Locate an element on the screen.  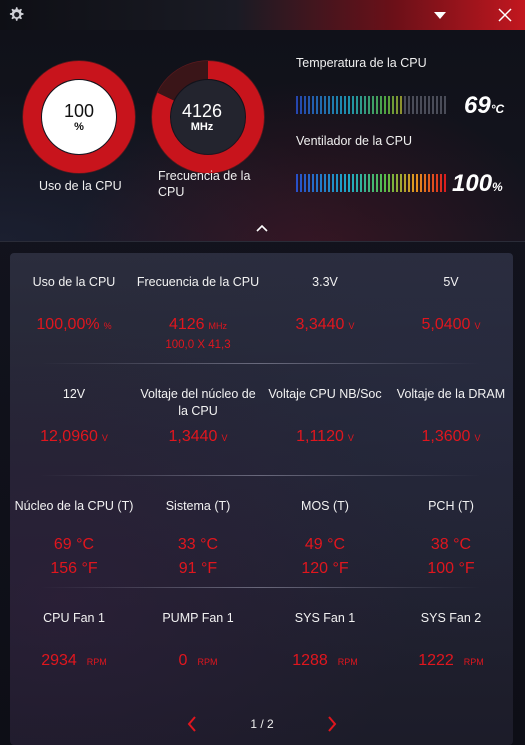
sensor-value-number: 1222 is located at coordinates (436, 660).